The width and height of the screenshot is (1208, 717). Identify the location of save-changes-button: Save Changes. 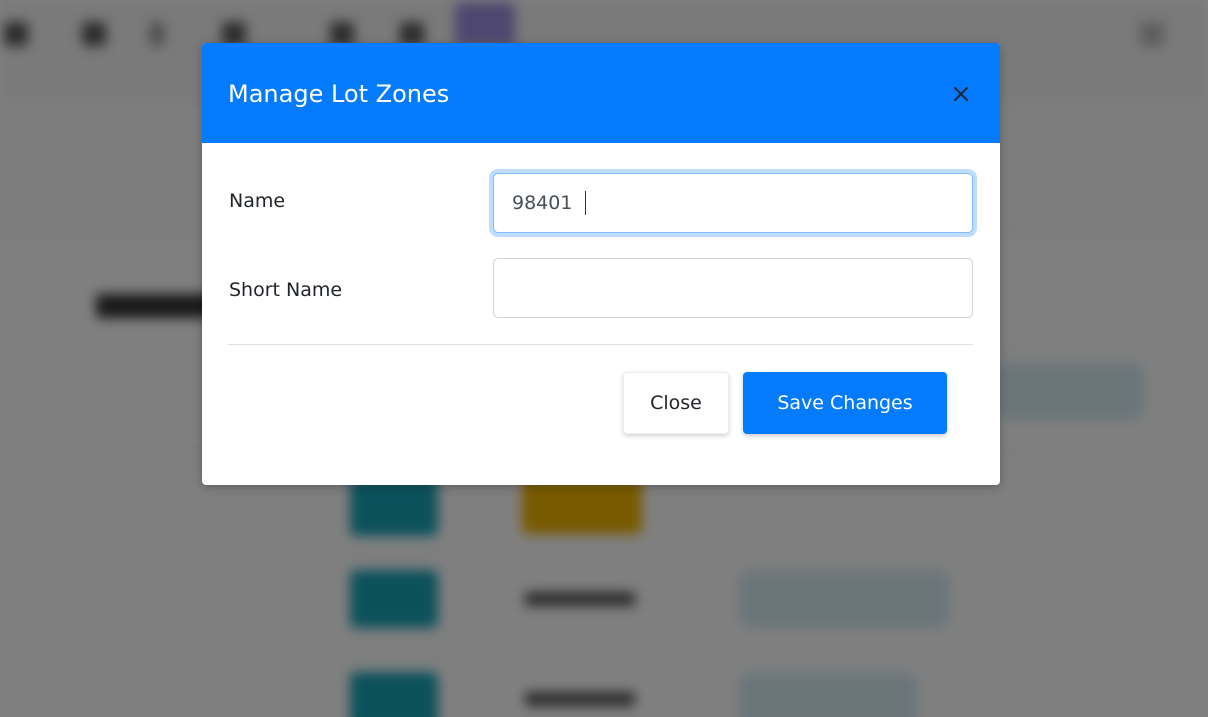
(845, 403).